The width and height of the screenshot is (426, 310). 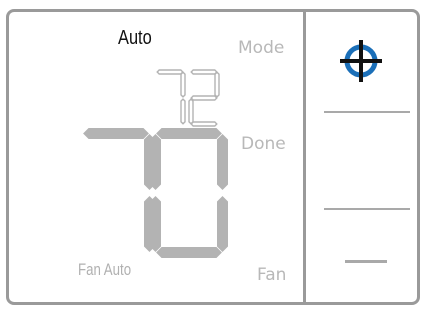 What do you see at coordinates (366, 261) in the screenshot?
I see `minus-button` at bounding box center [366, 261].